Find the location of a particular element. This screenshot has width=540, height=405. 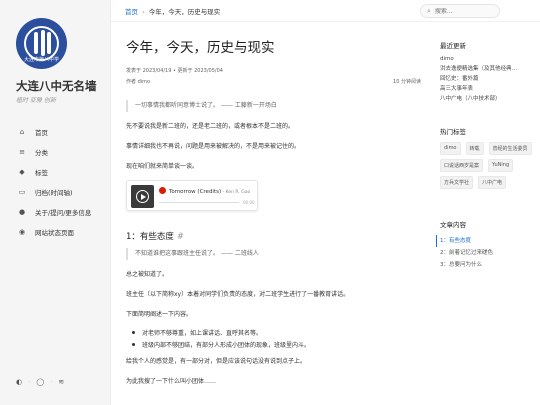

progress-track is located at coordinates (199, 202).